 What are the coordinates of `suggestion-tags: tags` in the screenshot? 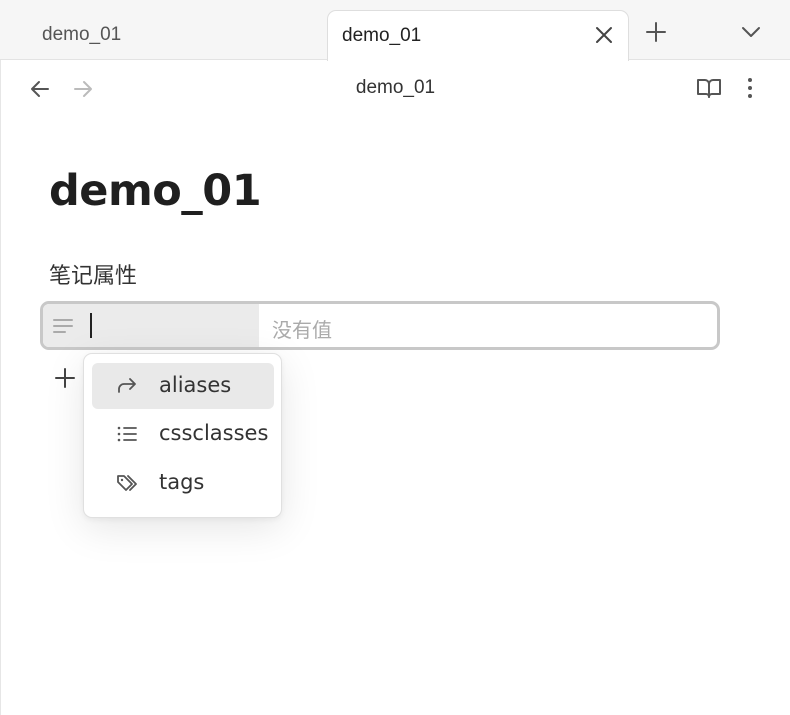 It's located at (183, 483).